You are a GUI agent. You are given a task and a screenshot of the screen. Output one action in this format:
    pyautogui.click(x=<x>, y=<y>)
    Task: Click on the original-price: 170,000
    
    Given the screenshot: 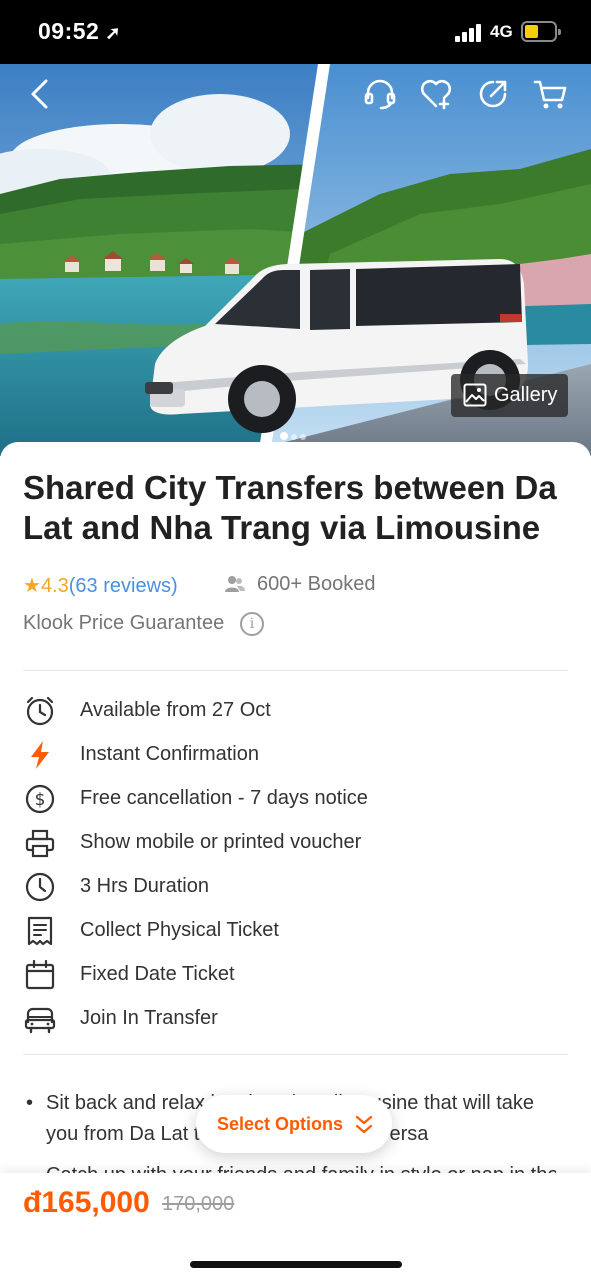 What is the action you would take?
    pyautogui.click(x=198, y=1204)
    